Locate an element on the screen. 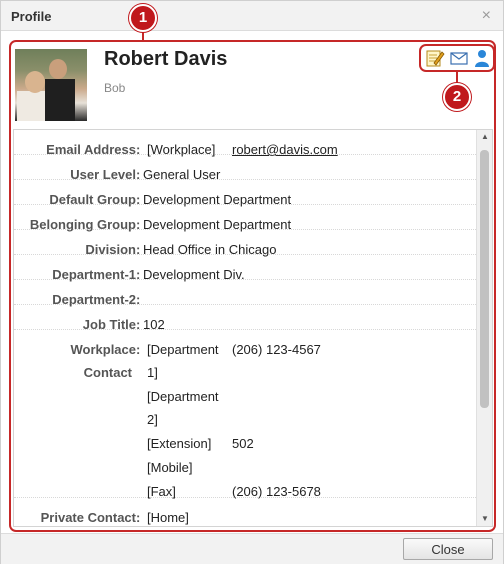 The height and width of the screenshot is (564, 504). contact-tag: [Extension] is located at coordinates (179, 443).